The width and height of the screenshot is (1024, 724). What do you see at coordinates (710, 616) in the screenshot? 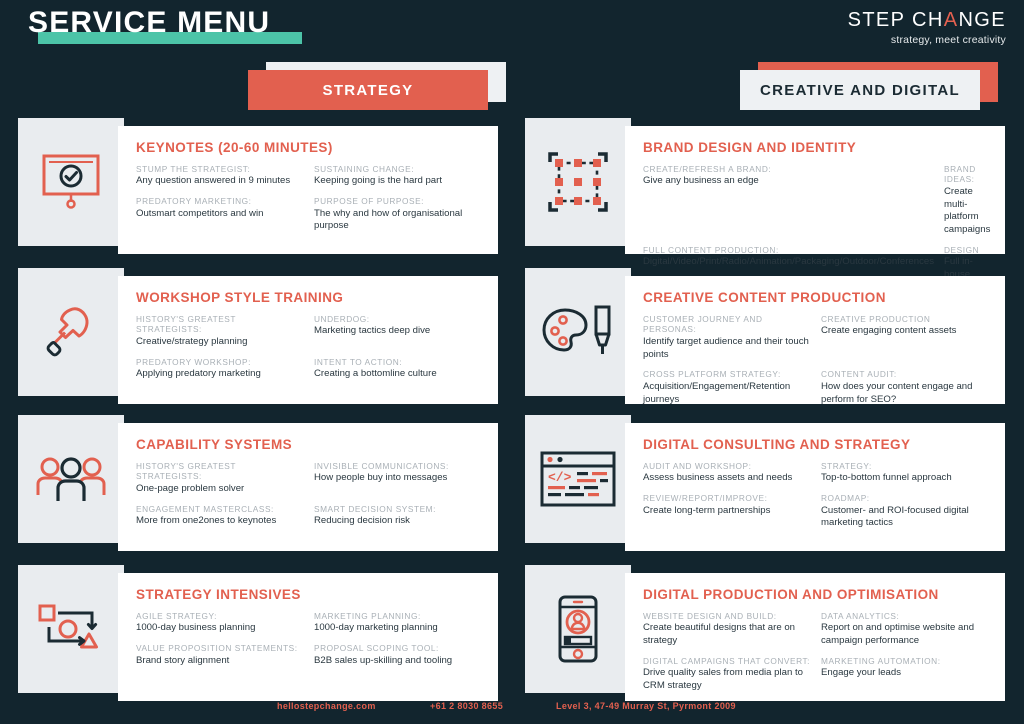
I see `service-item-label: WEBSITE DESIGN AND BUILD:` at bounding box center [710, 616].